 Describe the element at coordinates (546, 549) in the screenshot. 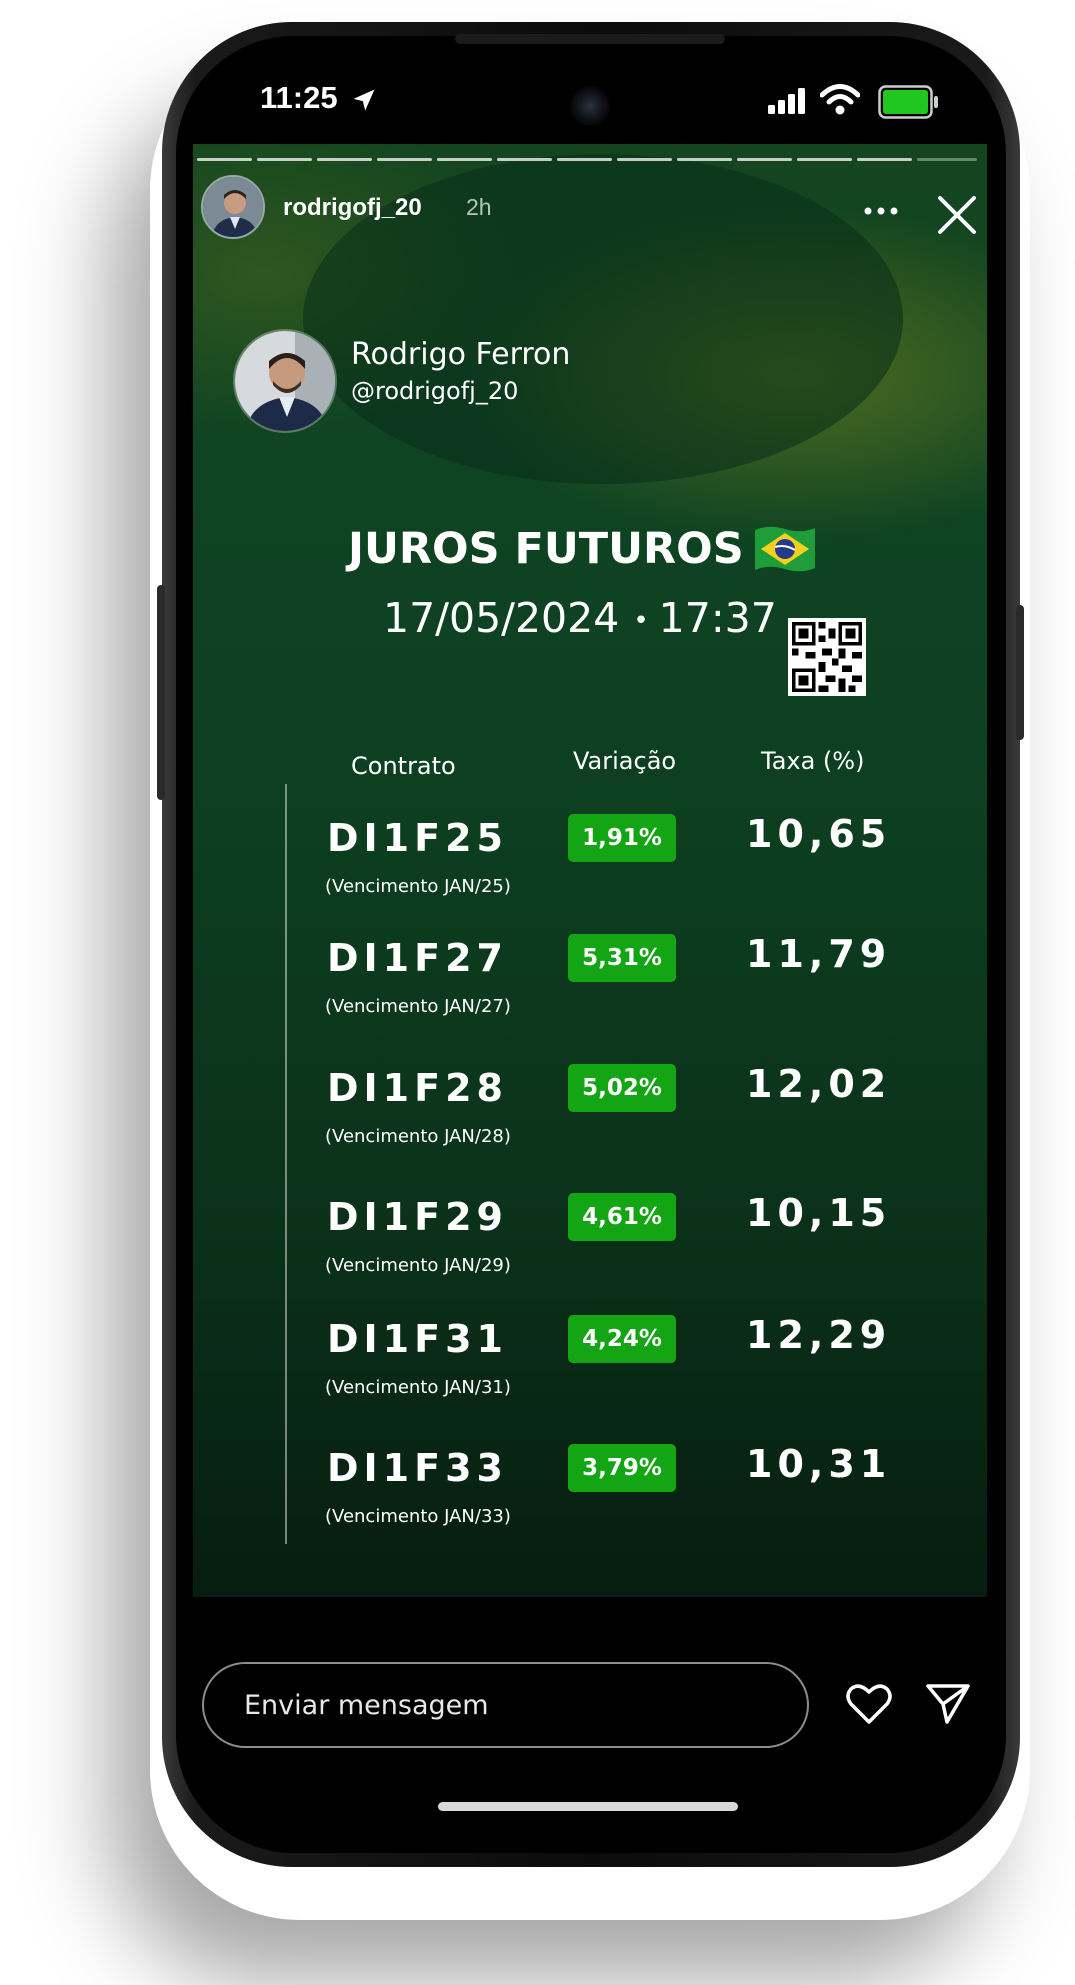

I see `headline-title: JUROS FUTUROS` at that location.